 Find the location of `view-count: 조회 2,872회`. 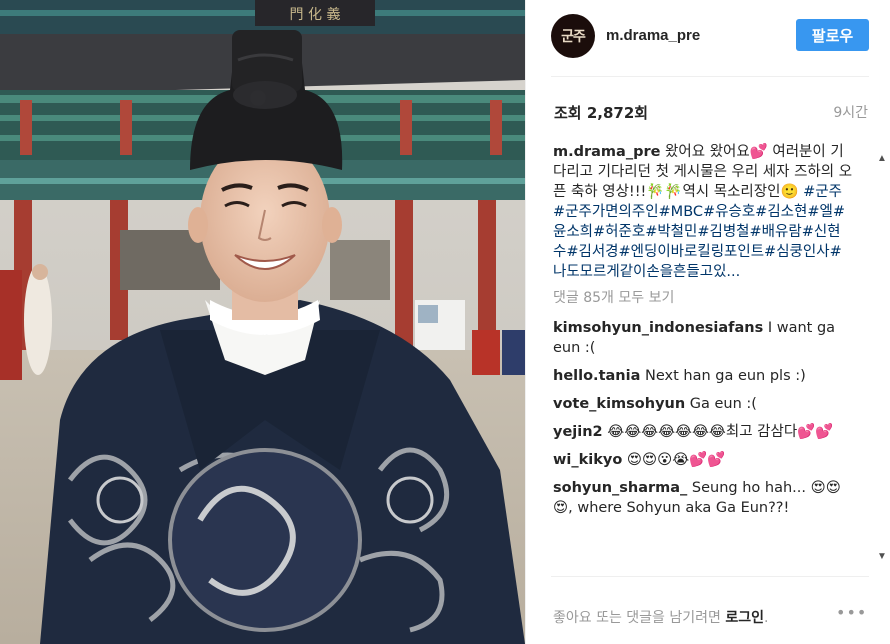

view-count: 조회 2,872회 is located at coordinates (601, 113).